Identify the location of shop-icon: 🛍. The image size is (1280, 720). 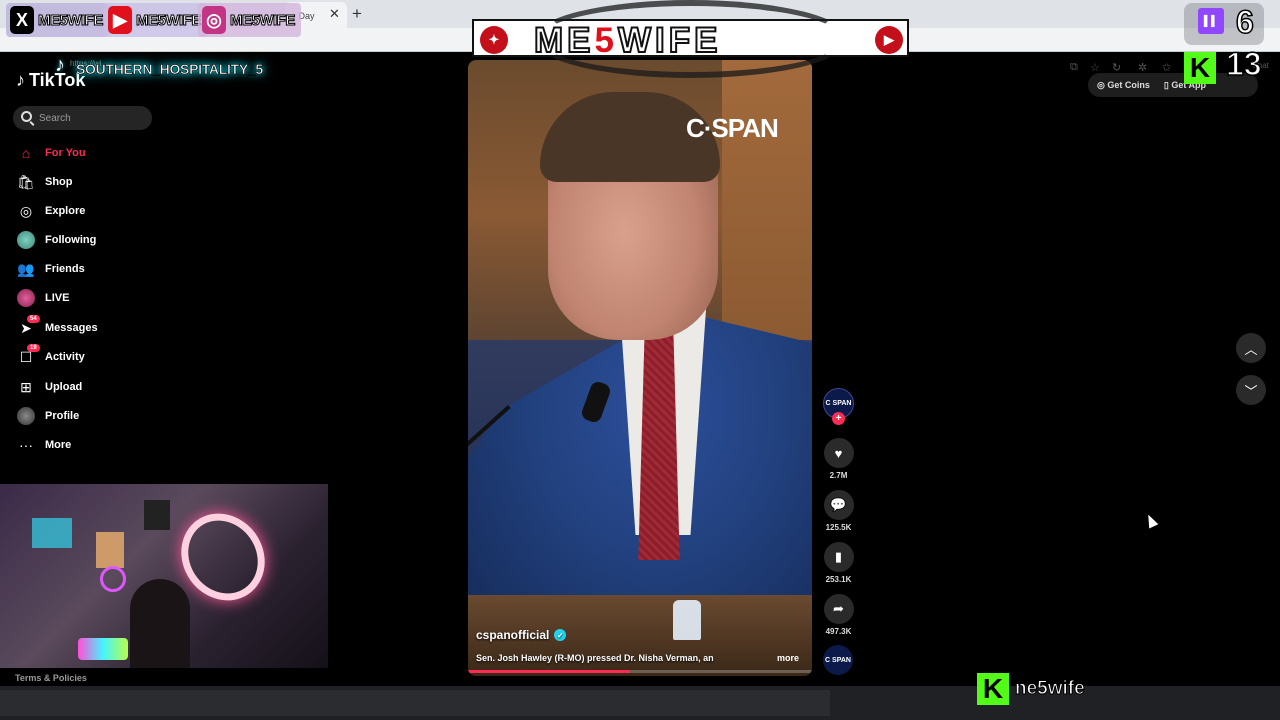
(26, 181).